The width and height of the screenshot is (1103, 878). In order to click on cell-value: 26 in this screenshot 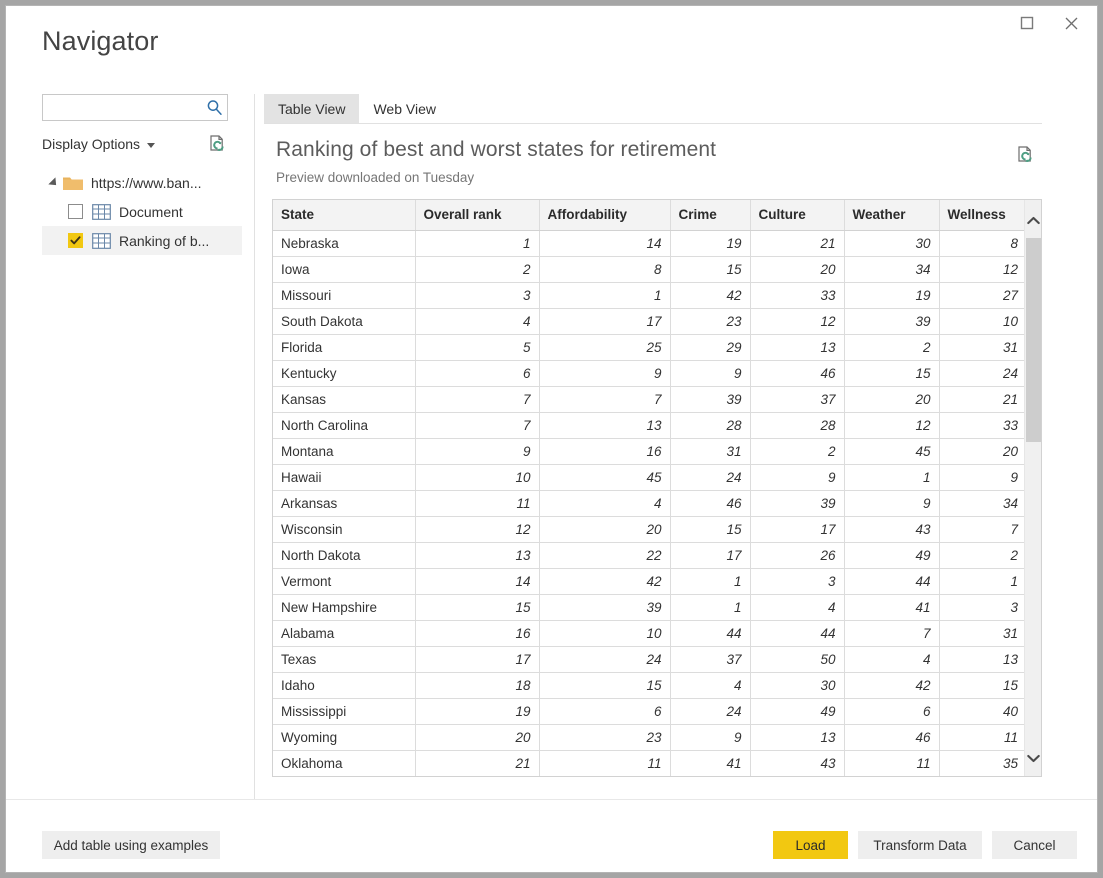, I will do `click(797, 555)`.